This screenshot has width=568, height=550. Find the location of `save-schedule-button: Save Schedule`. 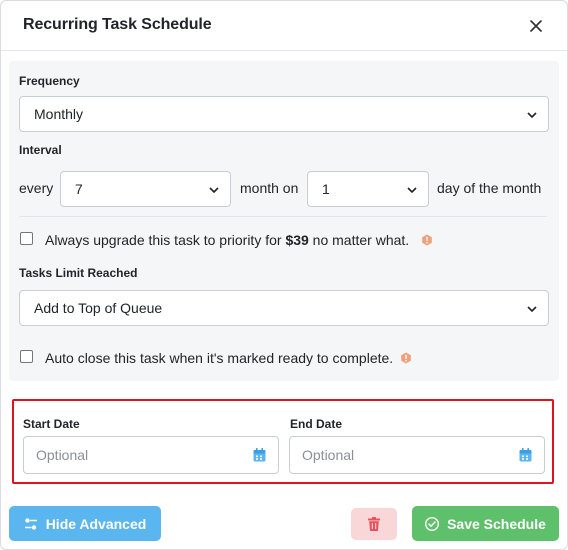

save-schedule-button: Save Schedule is located at coordinates (485, 523).